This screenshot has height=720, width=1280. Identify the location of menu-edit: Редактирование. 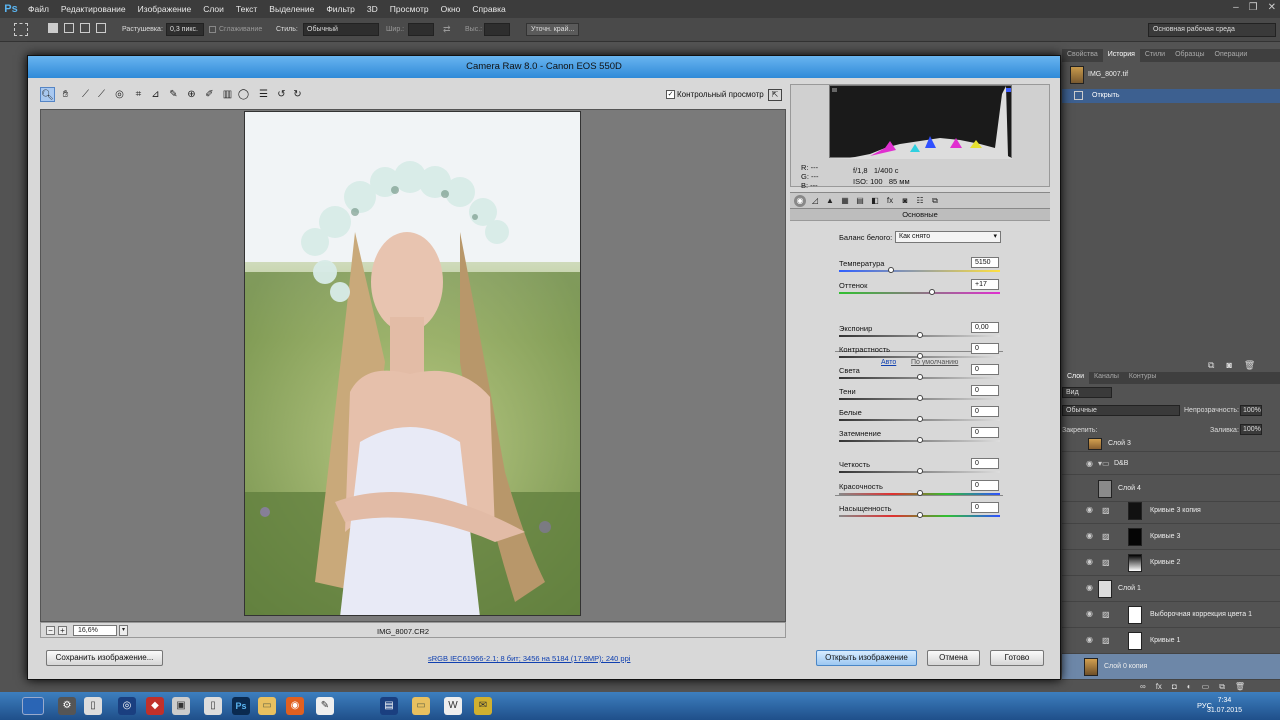
(93, 9).